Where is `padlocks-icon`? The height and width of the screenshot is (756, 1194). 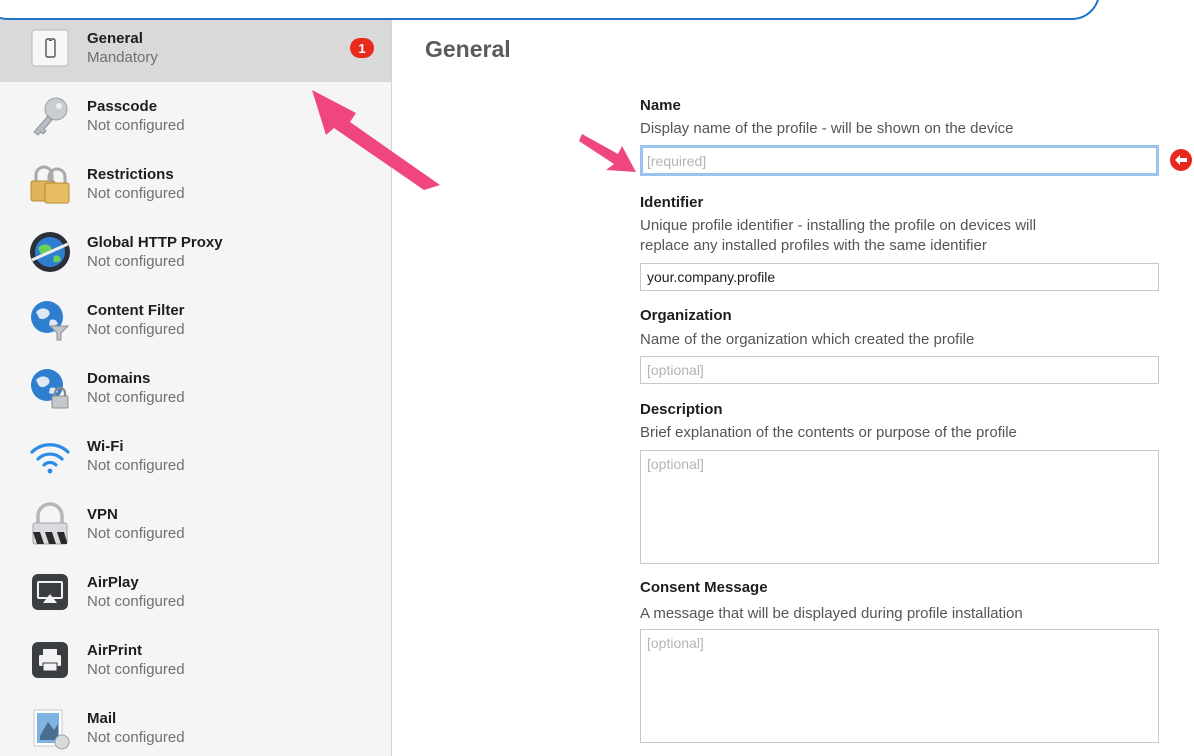 padlocks-icon is located at coordinates (50, 184).